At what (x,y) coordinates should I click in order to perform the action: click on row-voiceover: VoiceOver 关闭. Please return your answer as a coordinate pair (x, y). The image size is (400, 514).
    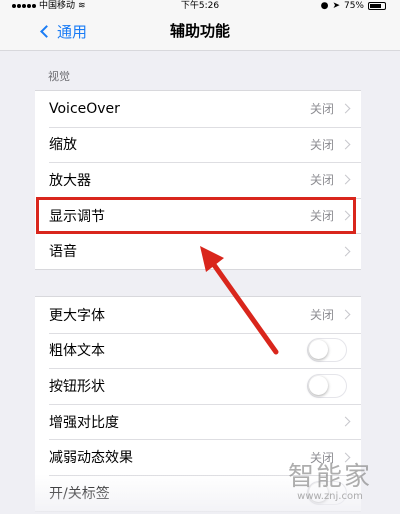
    Looking at the image, I should click on (198, 109).